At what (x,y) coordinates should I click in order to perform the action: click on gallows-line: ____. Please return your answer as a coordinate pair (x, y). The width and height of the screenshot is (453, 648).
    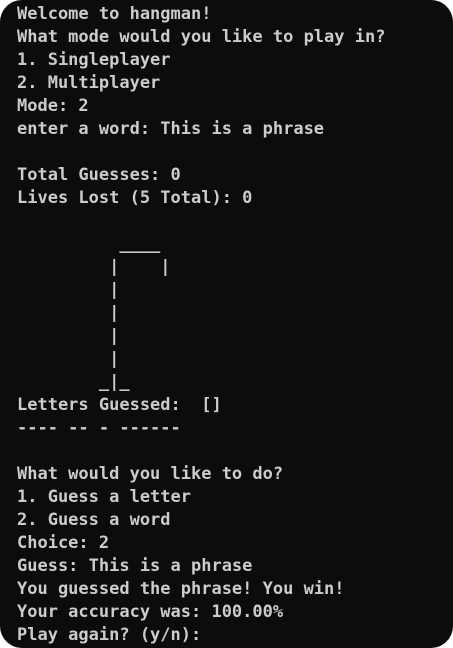
    Looking at the image, I should click on (89, 244).